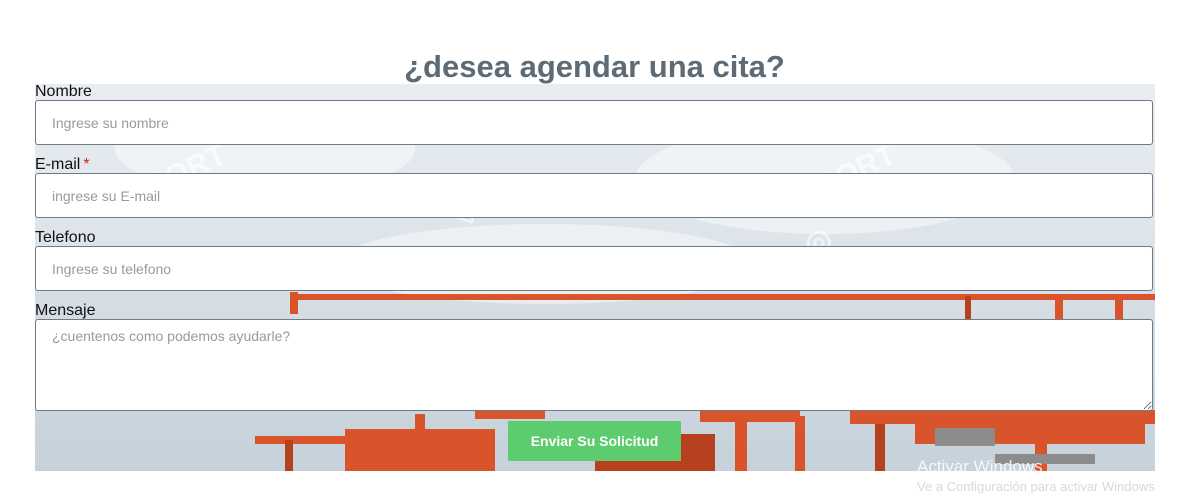 The height and width of the screenshot is (494, 1177). What do you see at coordinates (86, 164) in the screenshot?
I see `required-asterisk: *` at bounding box center [86, 164].